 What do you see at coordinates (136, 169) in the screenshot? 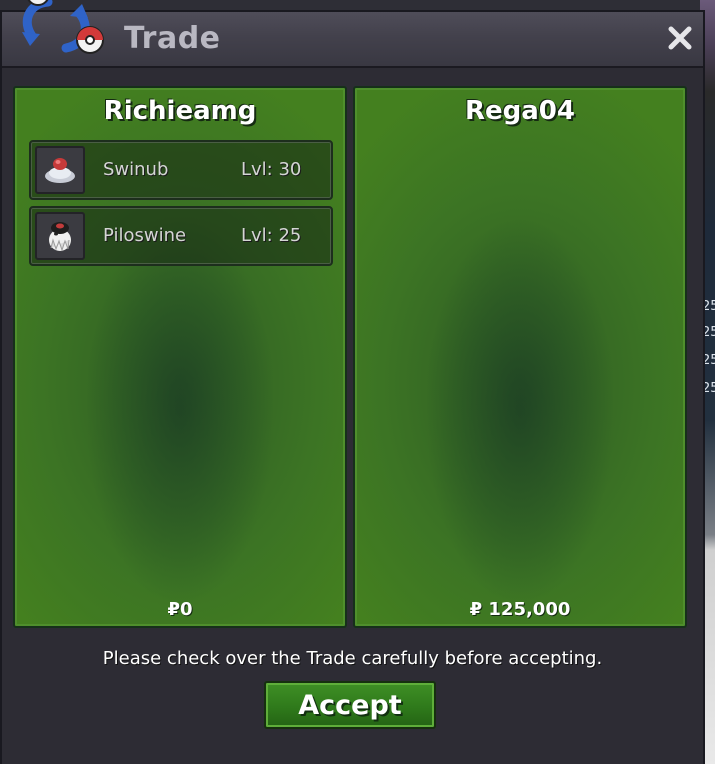
I see `pokemon-name: Swinub` at bounding box center [136, 169].